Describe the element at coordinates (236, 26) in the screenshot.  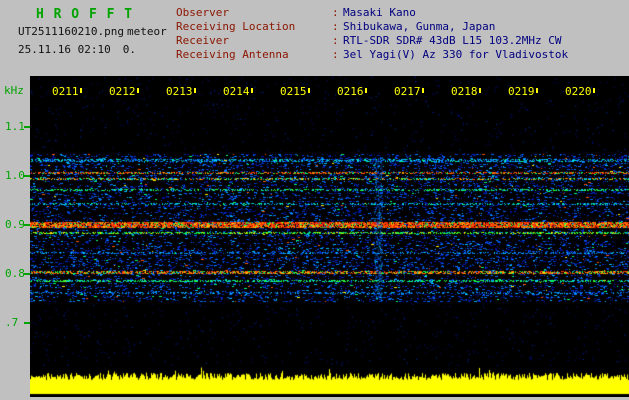
I see `info-label: Receiving Location` at that location.